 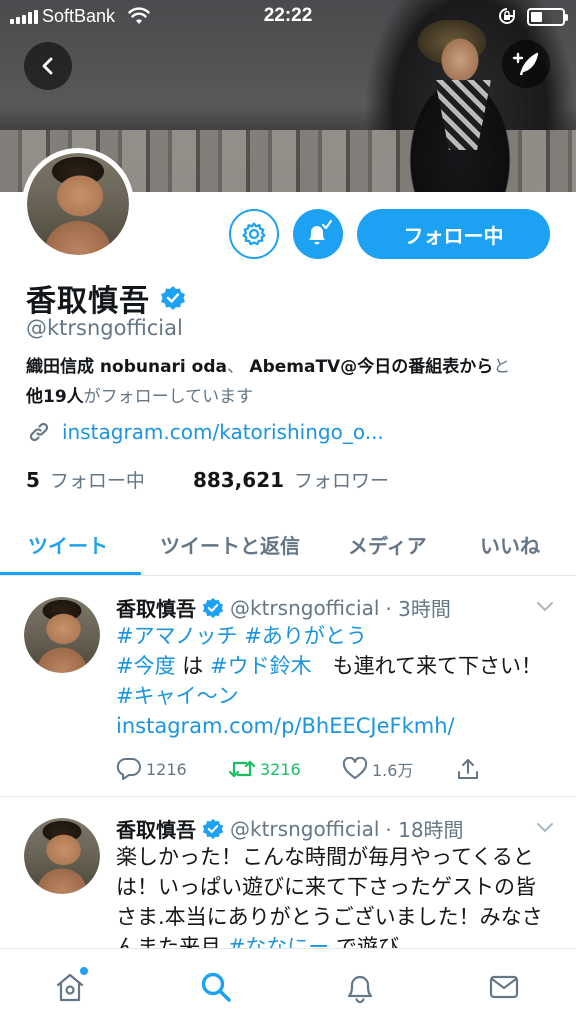 What do you see at coordinates (230, 544) in the screenshot?
I see `tab-tweets-and-replies: ツイートと返信` at bounding box center [230, 544].